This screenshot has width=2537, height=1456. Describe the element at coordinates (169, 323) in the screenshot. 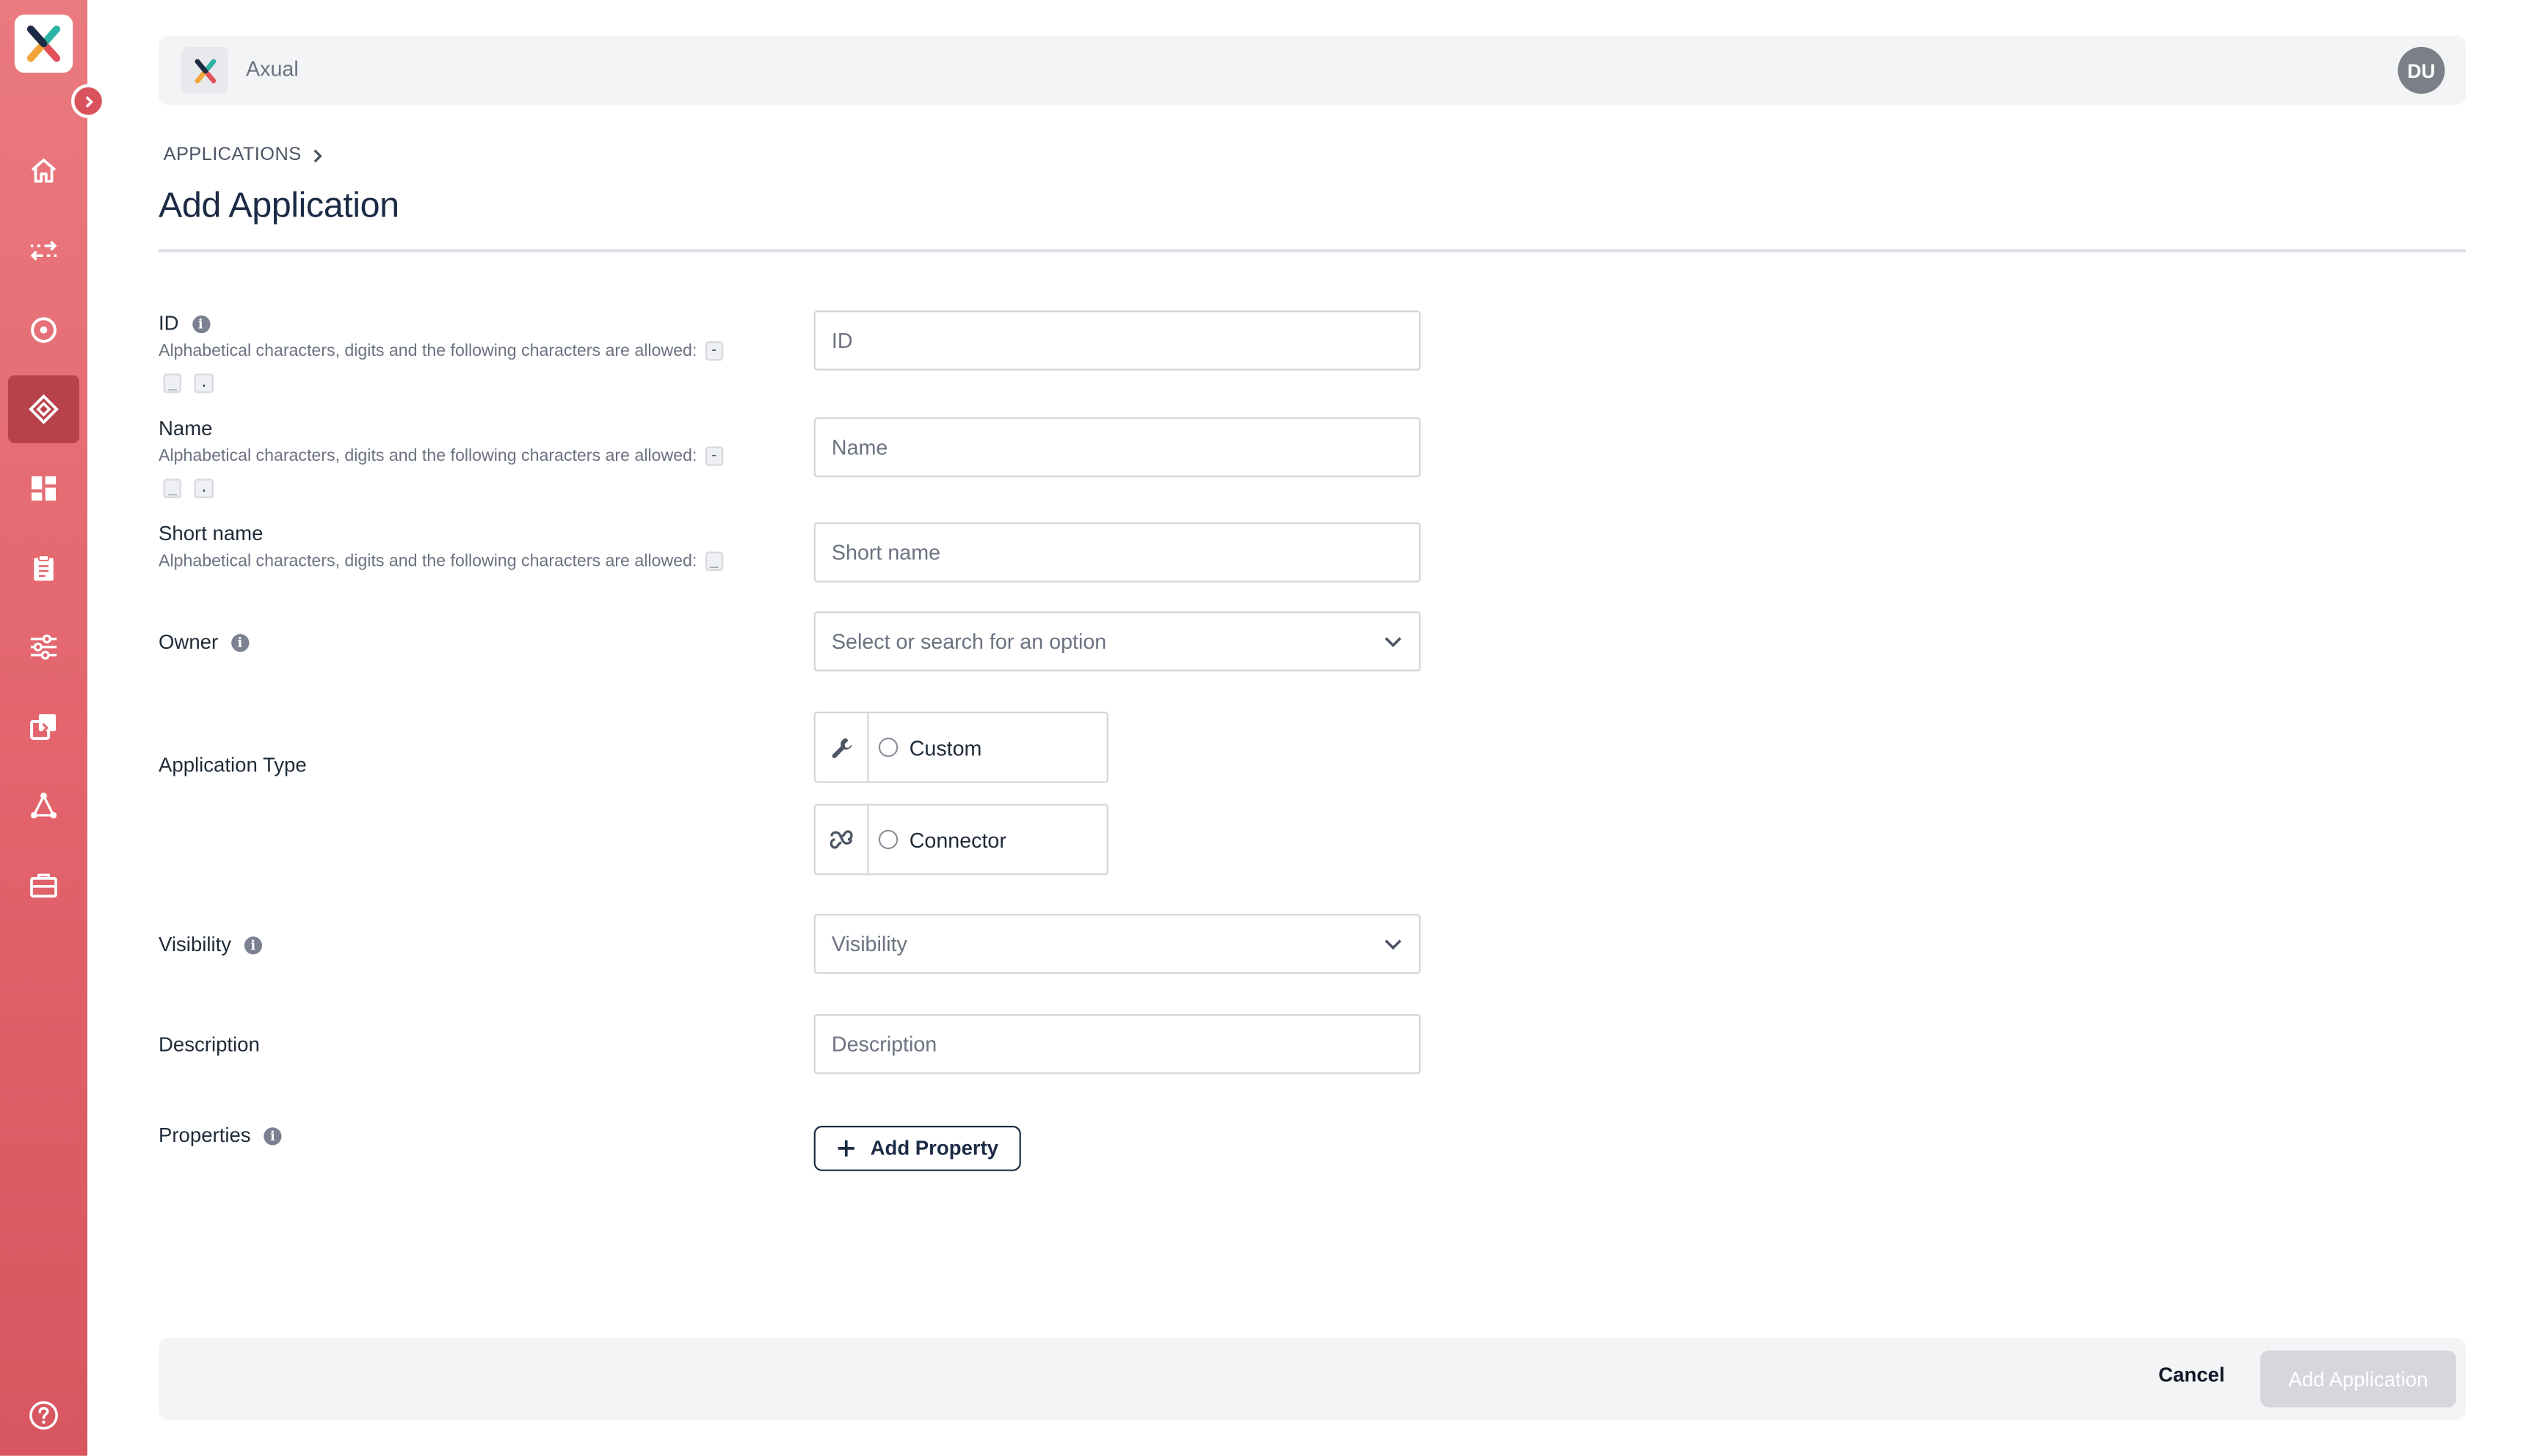

I see `id-label: ID` at that location.